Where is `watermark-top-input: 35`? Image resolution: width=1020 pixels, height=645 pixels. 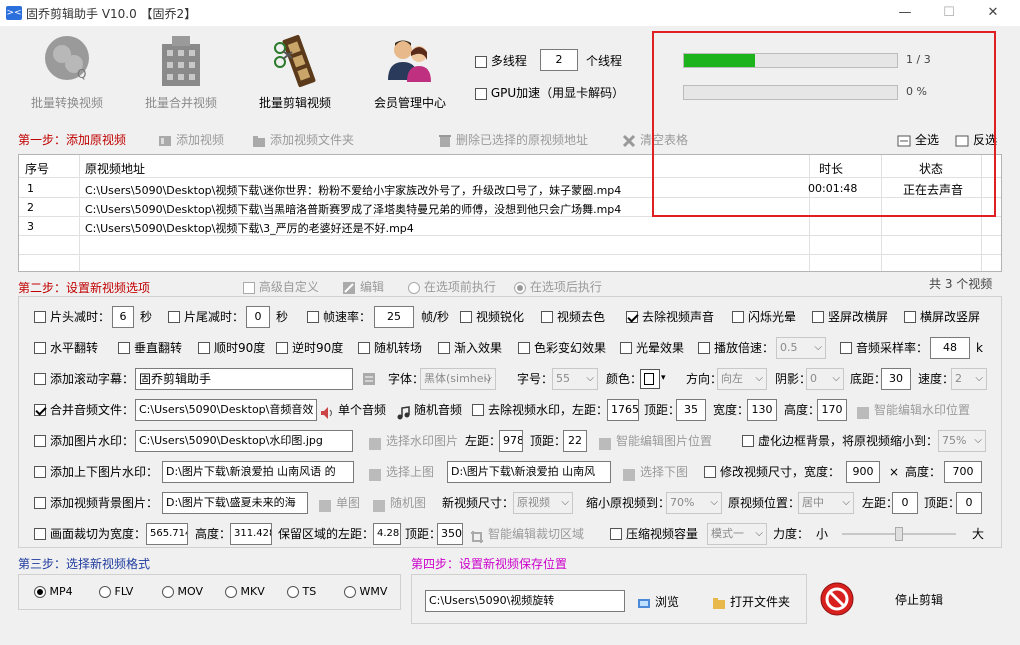 watermark-top-input: 35 is located at coordinates (691, 410).